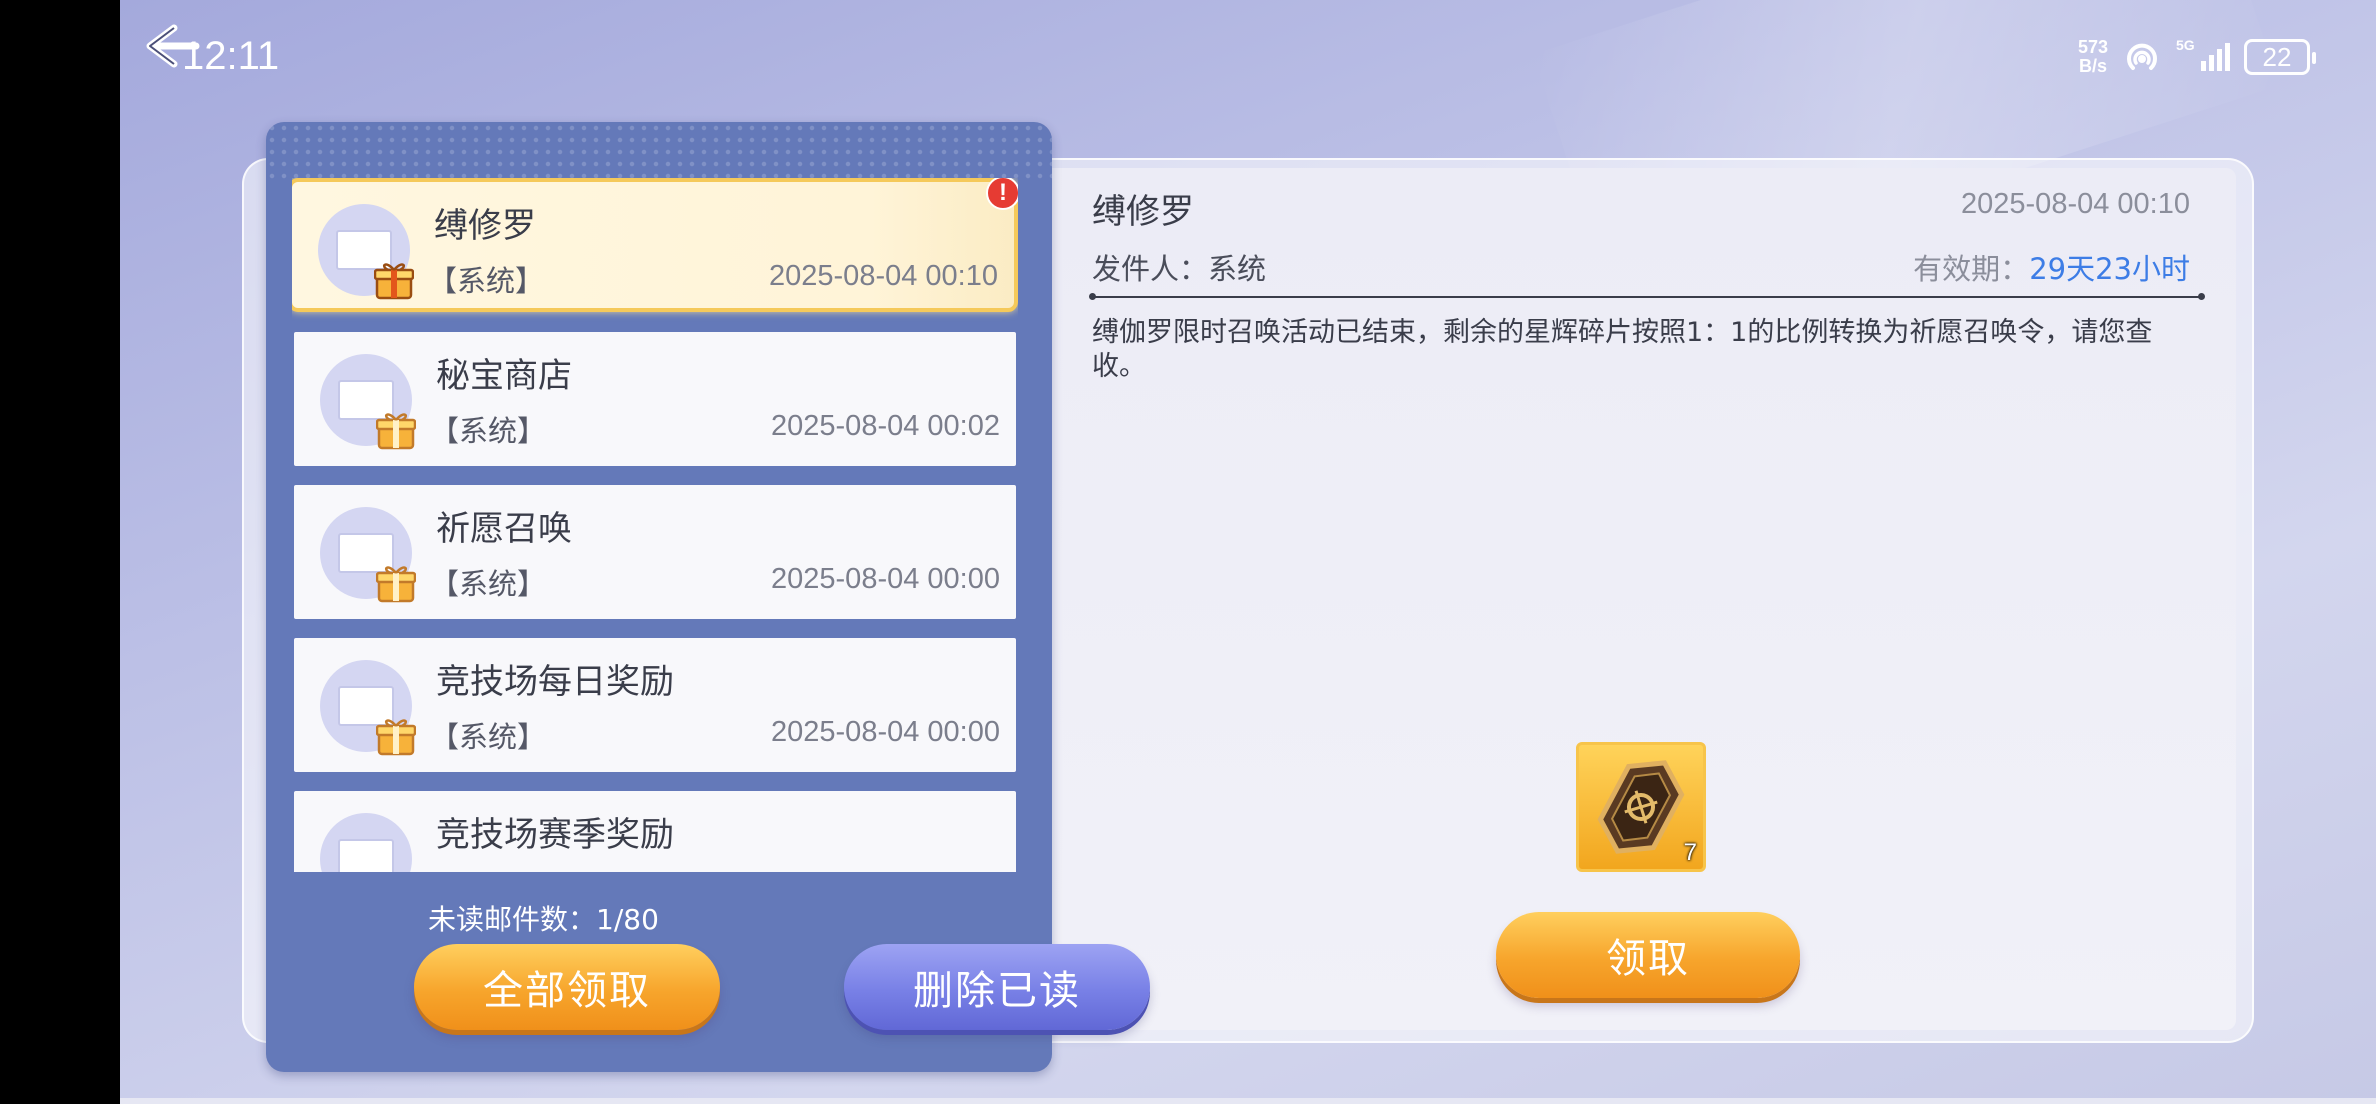 The height and width of the screenshot is (1104, 2376). Describe the element at coordinates (1002, 194) in the screenshot. I see `unread-alert-icon: !` at that location.